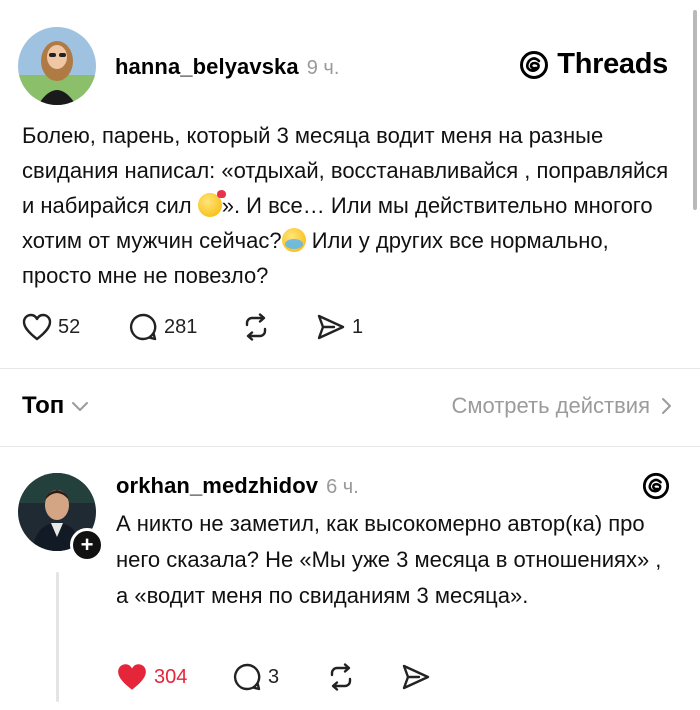 This screenshot has height=710, width=700. I want to click on threads-brand: Threads, so click(593, 64).